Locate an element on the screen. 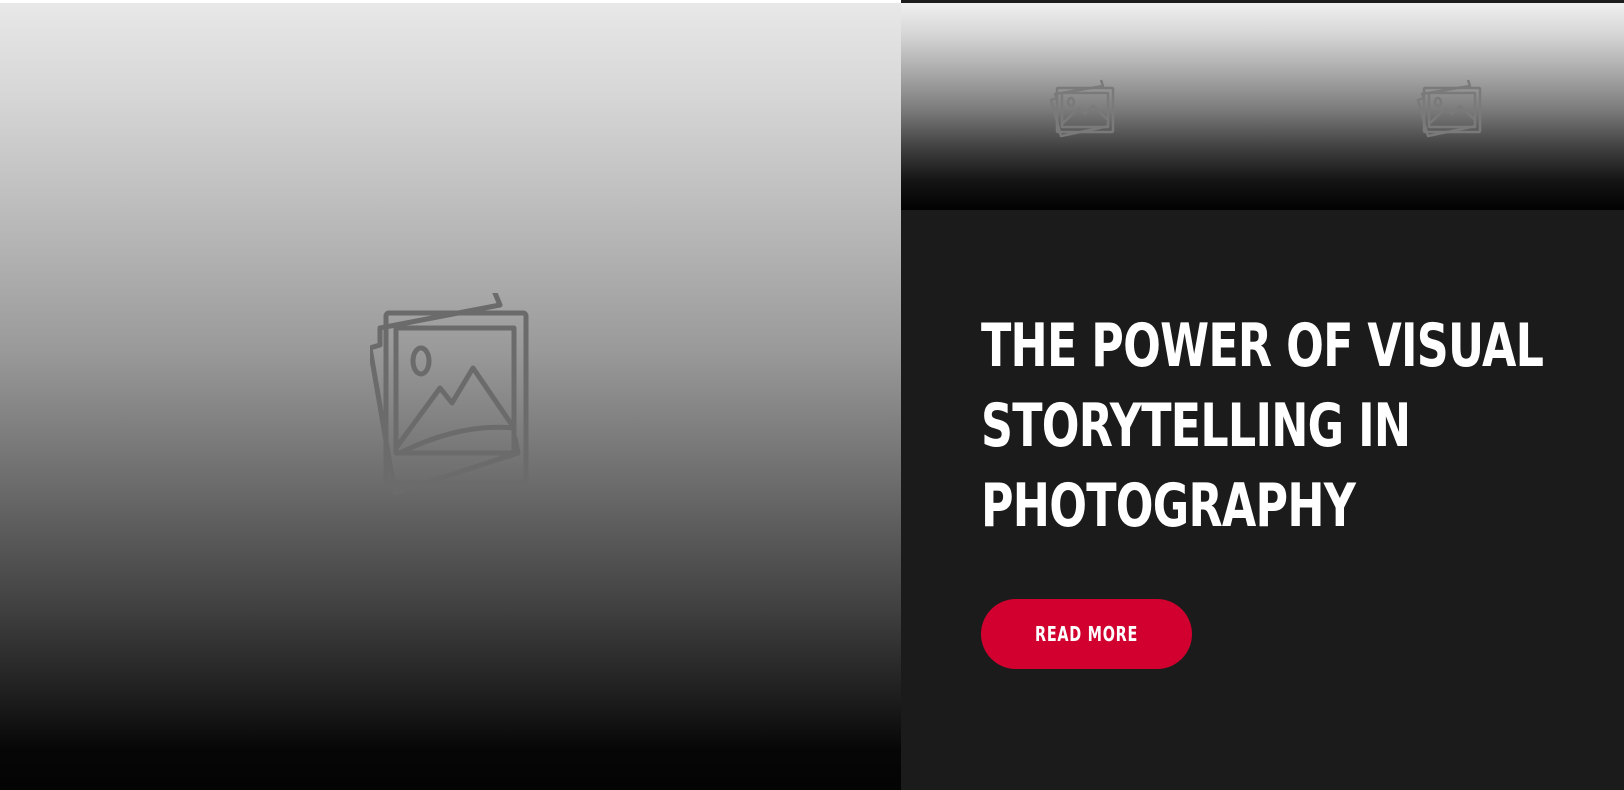 This screenshot has width=1624, height=790. read-more-button: READ MORE is located at coordinates (1086, 634).